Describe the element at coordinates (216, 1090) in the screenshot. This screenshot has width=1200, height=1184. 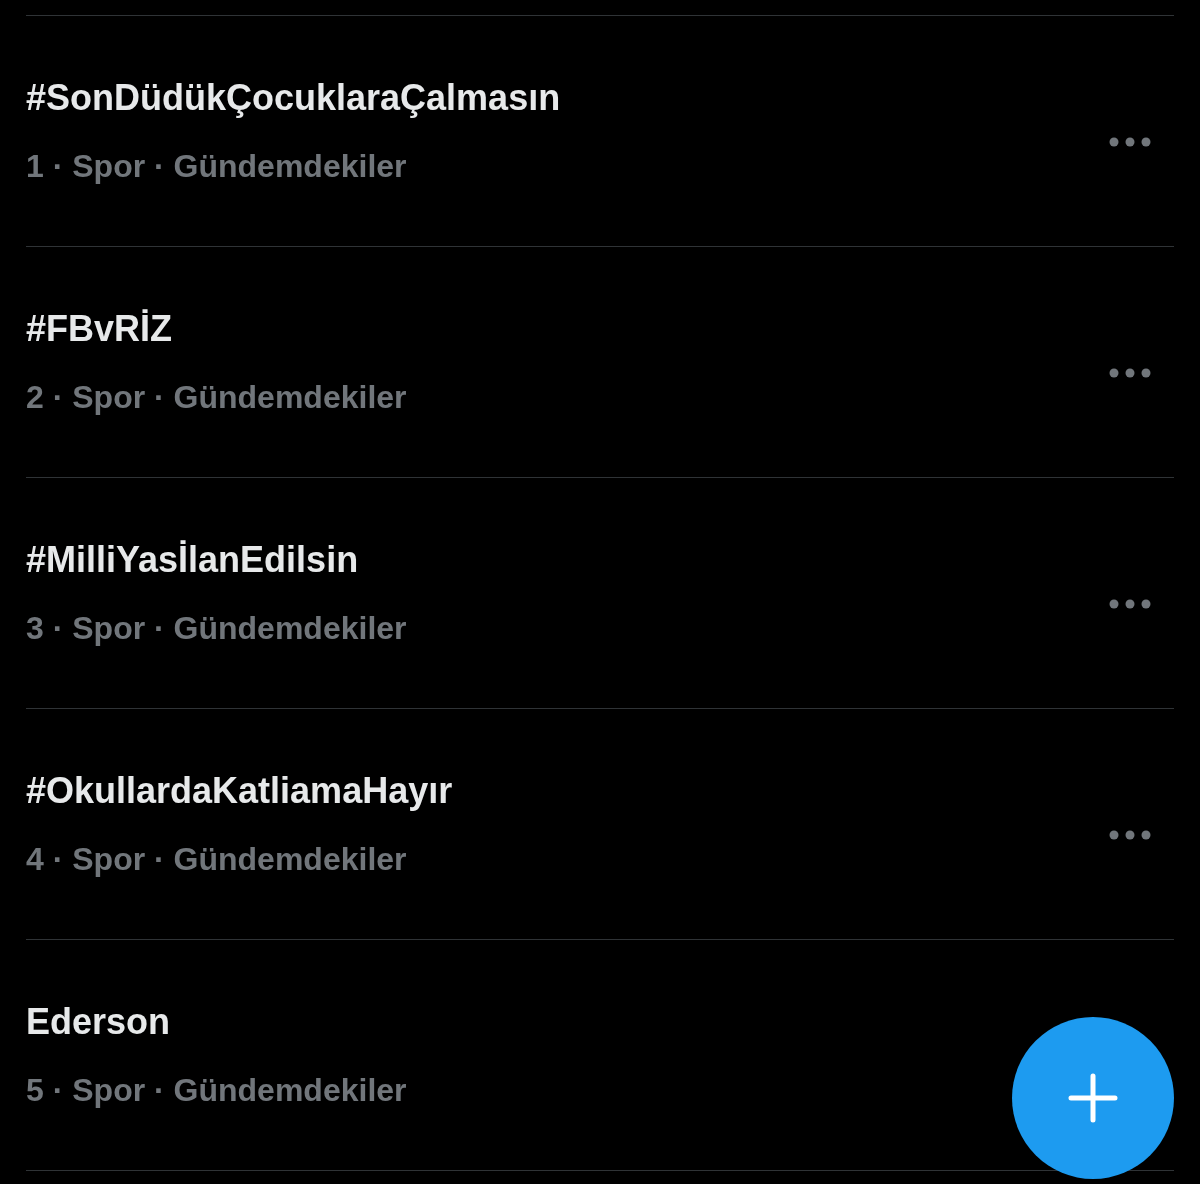
I see `trend-meta: 5 · Spor · Gündemdekiler` at that location.